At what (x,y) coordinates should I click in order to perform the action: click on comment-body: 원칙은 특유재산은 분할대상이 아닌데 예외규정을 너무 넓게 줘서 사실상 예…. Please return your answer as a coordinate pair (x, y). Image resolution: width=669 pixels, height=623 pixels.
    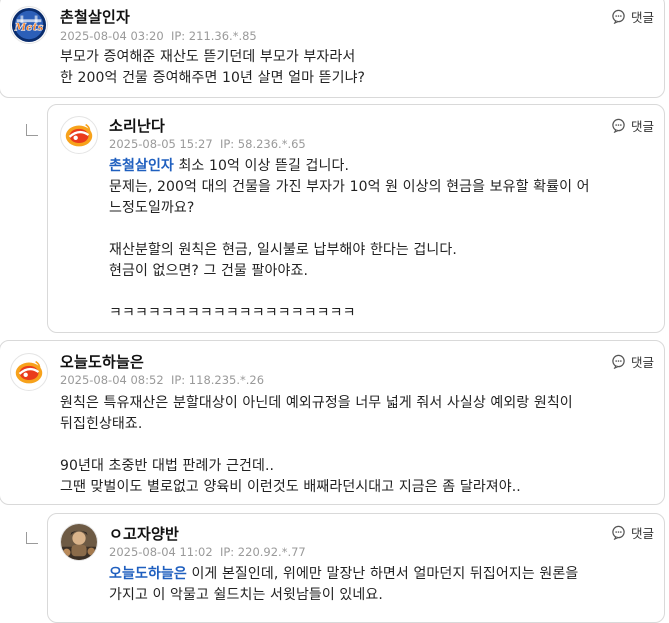
    Looking at the image, I should click on (316, 445).